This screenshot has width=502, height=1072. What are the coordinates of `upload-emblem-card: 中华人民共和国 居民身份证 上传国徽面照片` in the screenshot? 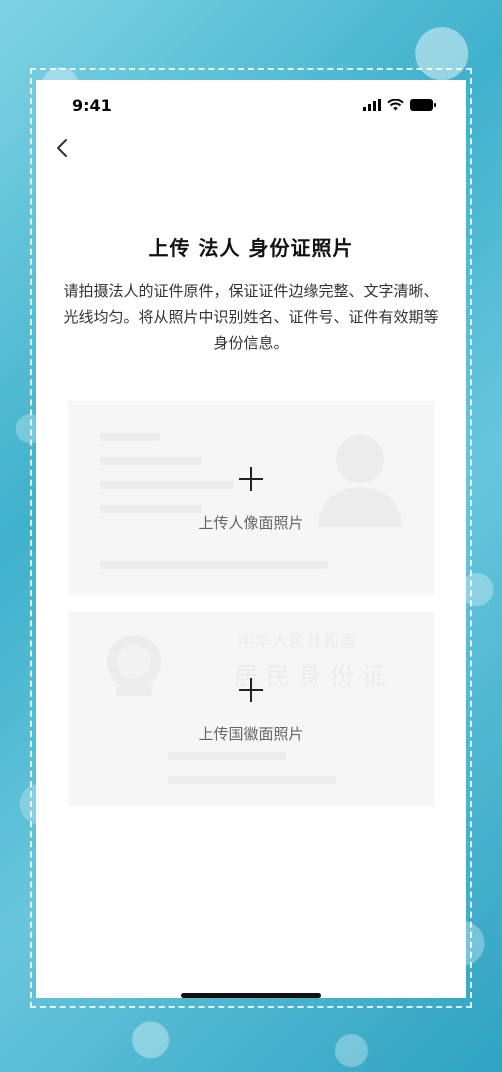 It's located at (251, 709).